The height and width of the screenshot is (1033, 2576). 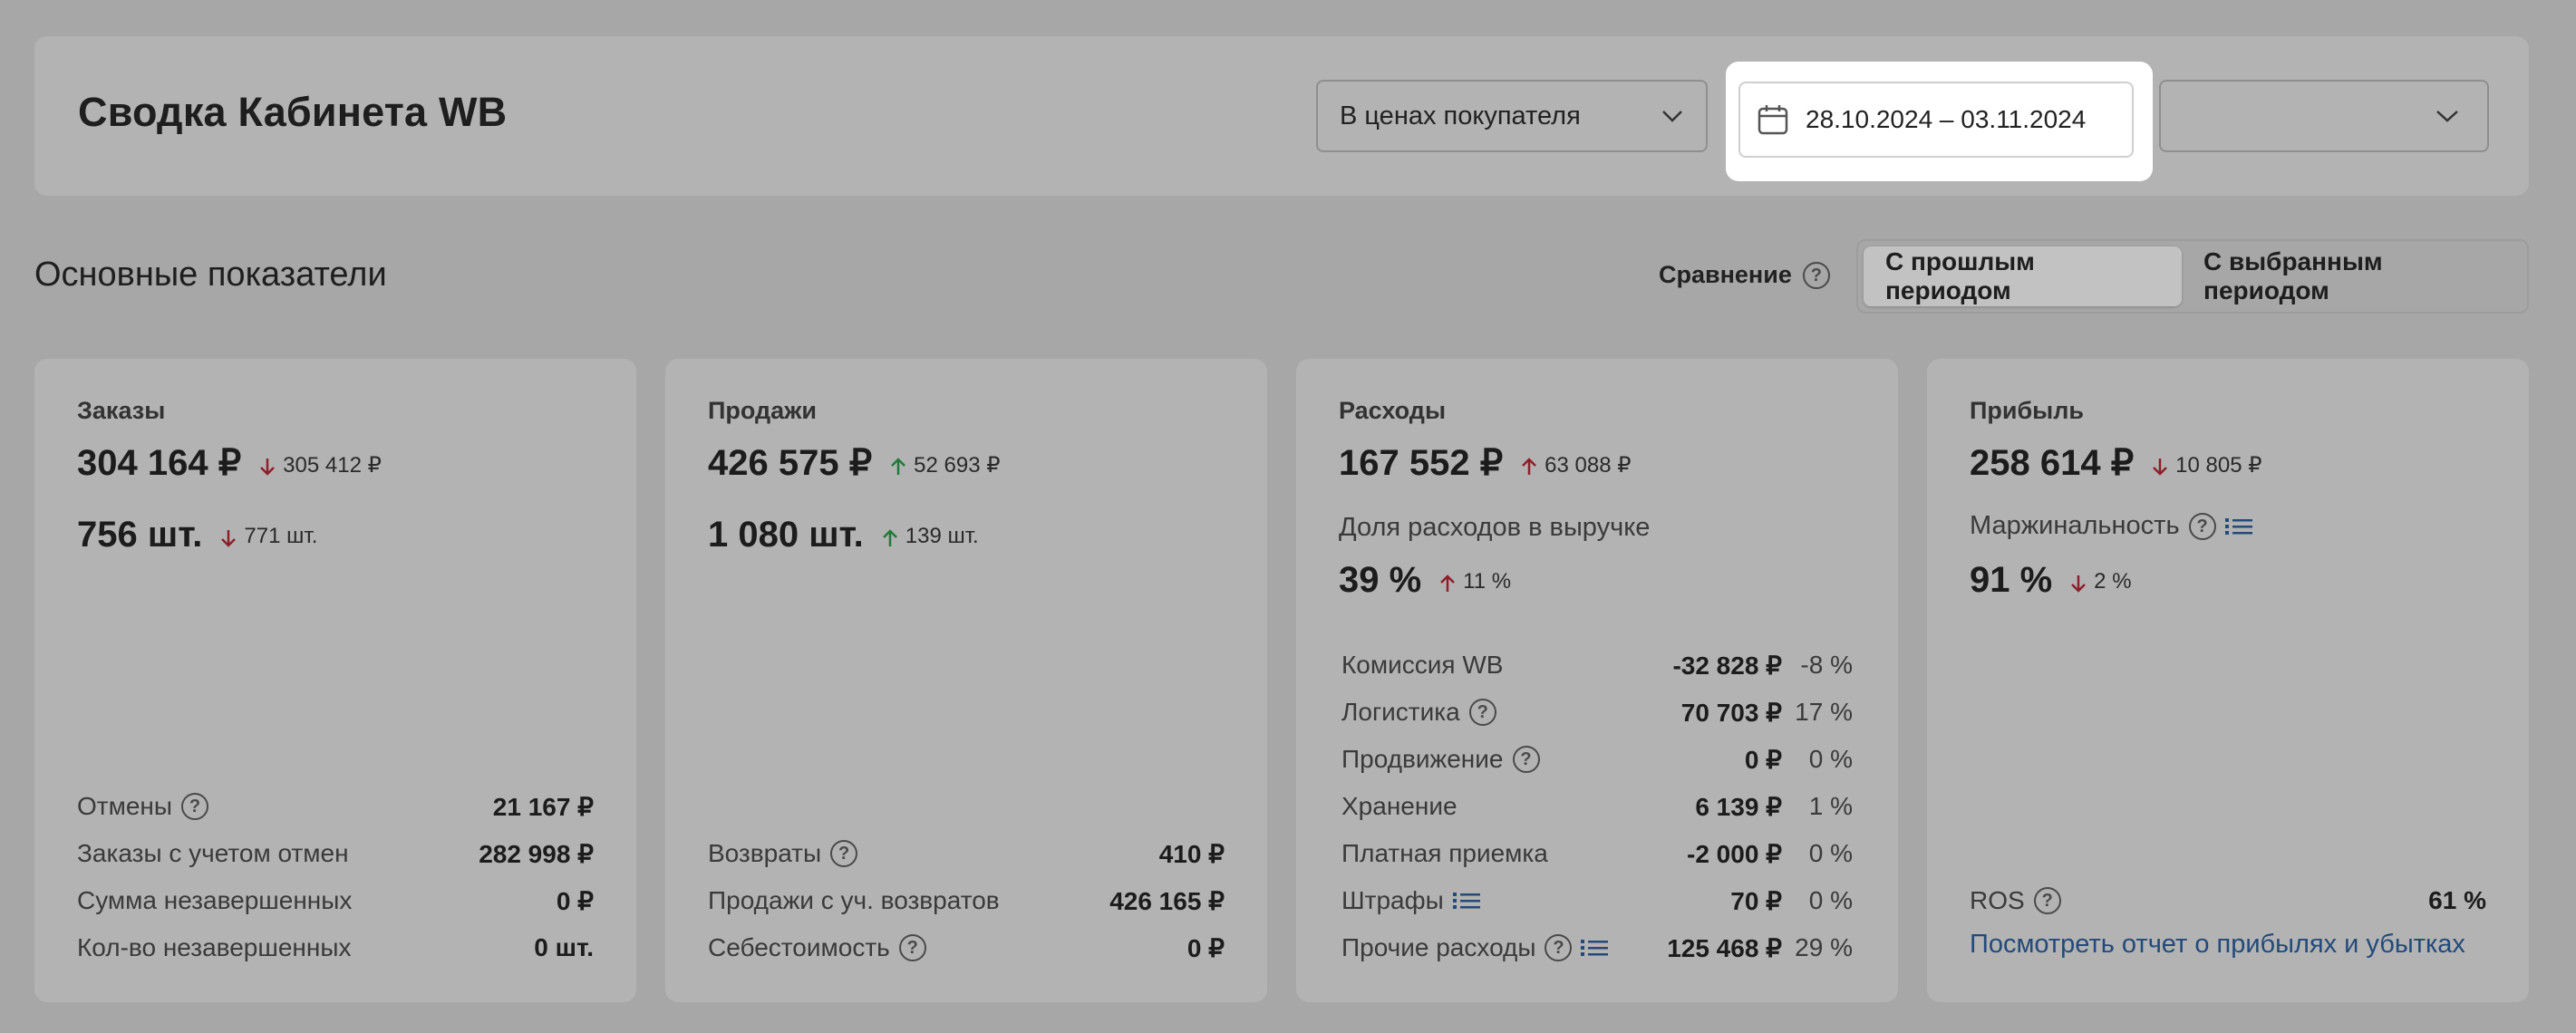 I want to click on date-range-picker: 28.10.2024 – 03.11.2024, so click(x=1936, y=120).